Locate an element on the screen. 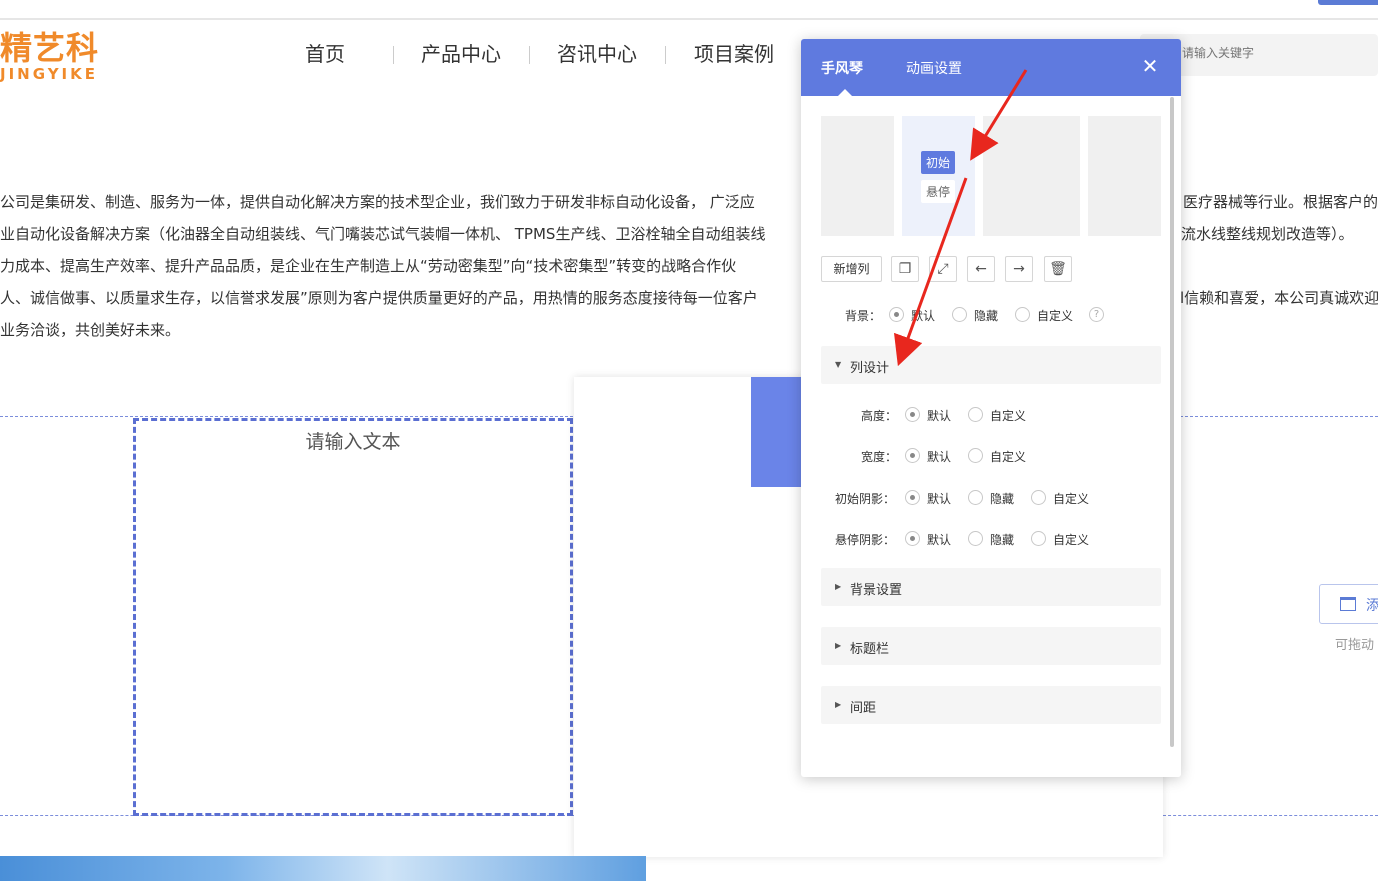  hover-shadow-default-radio is located at coordinates (912, 538).